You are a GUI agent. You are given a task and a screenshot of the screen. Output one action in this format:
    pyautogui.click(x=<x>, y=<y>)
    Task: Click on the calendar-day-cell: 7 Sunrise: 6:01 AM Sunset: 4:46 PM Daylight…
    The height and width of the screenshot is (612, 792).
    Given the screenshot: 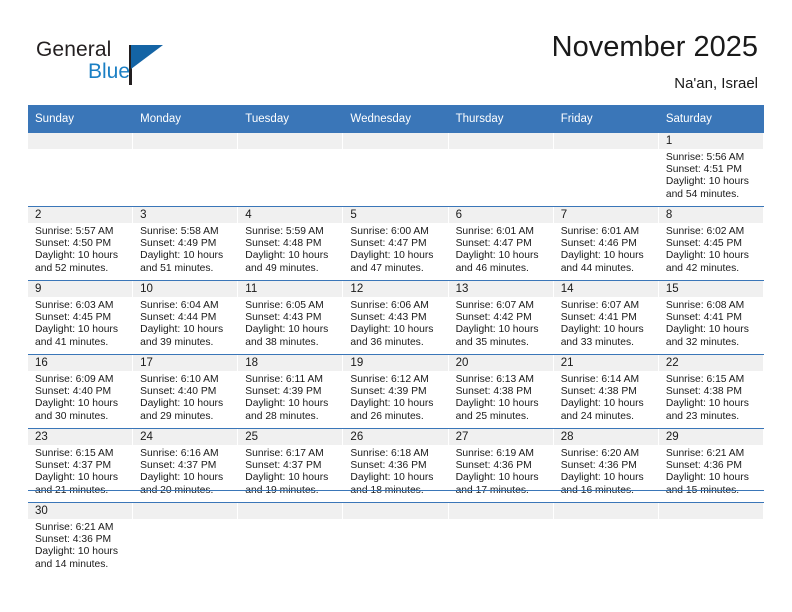 What is the action you would take?
    pyautogui.click(x=606, y=243)
    